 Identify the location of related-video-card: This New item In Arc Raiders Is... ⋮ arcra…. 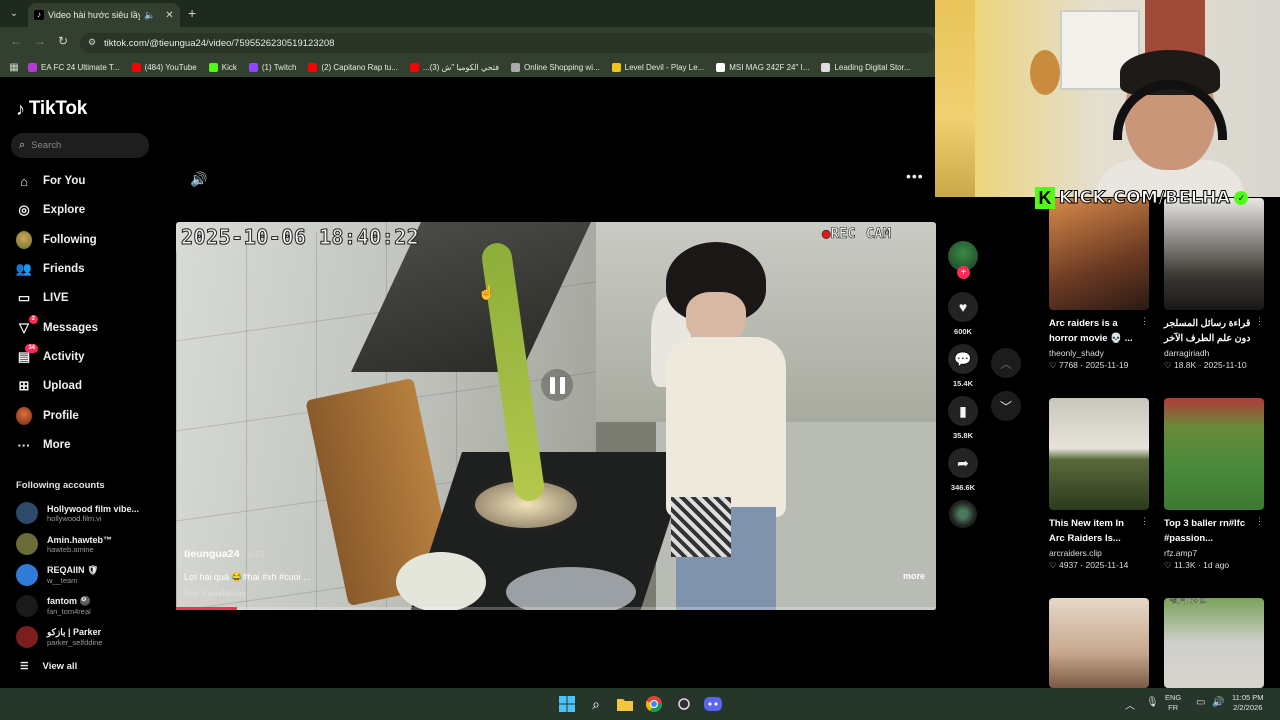
(1099, 484).